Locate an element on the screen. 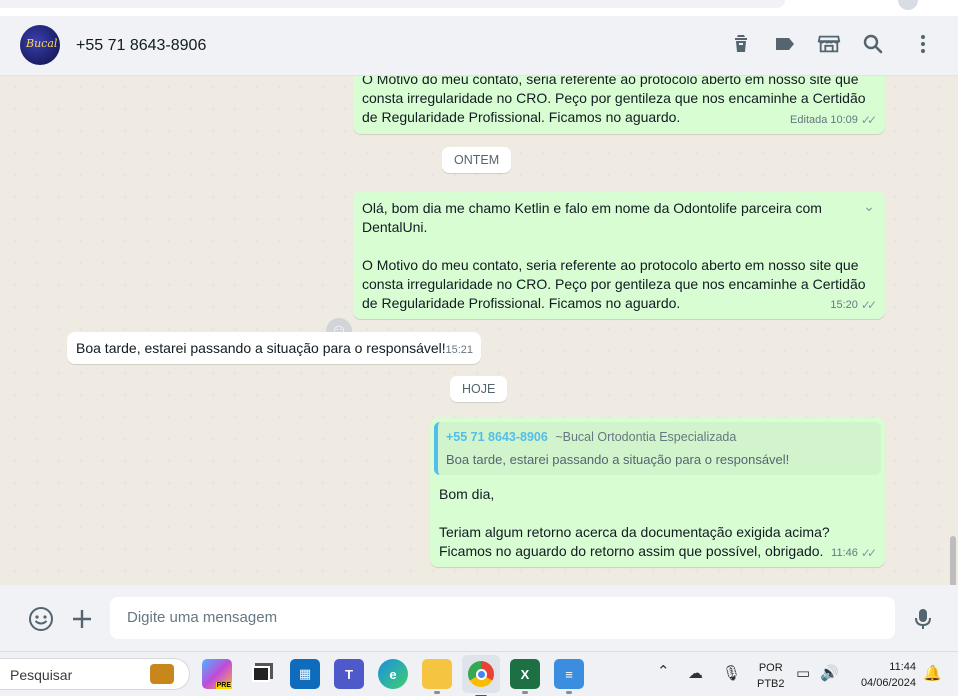 This screenshot has height=696, width=958. language-indicator: POR PTB2 is located at coordinates (771, 676).